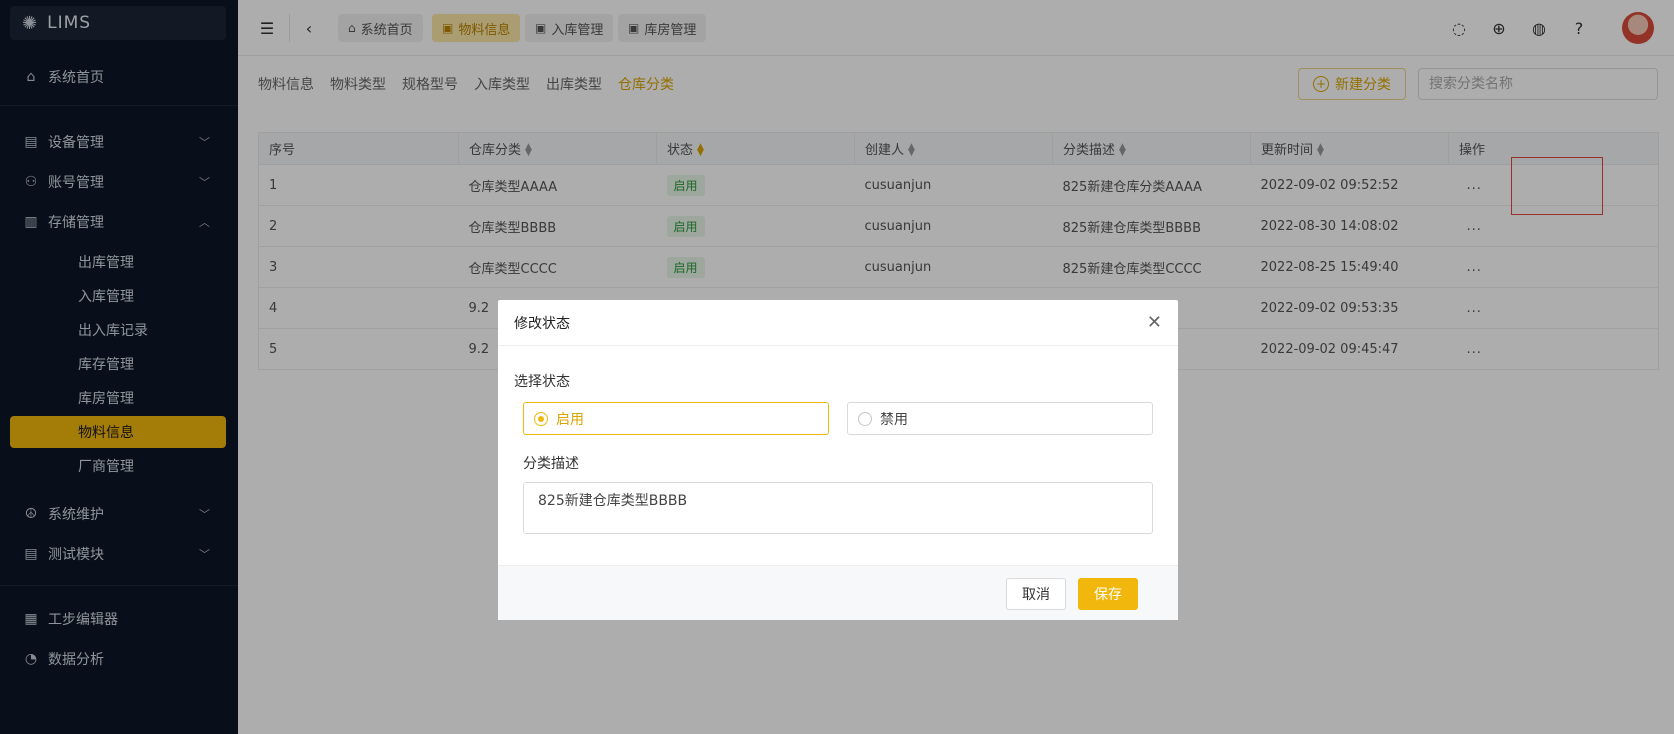 The width and height of the screenshot is (1674, 734). Describe the element at coordinates (838, 323) in the screenshot. I see `dialog-header: 修改状态` at that location.